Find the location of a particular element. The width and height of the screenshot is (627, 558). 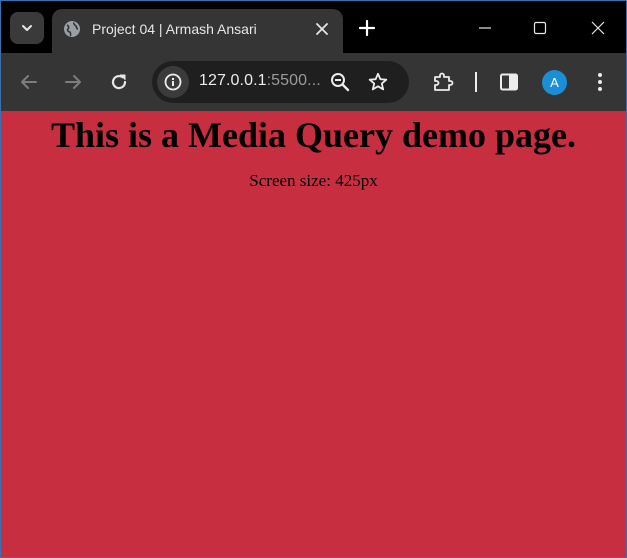

bookmark-button is located at coordinates (378, 82).